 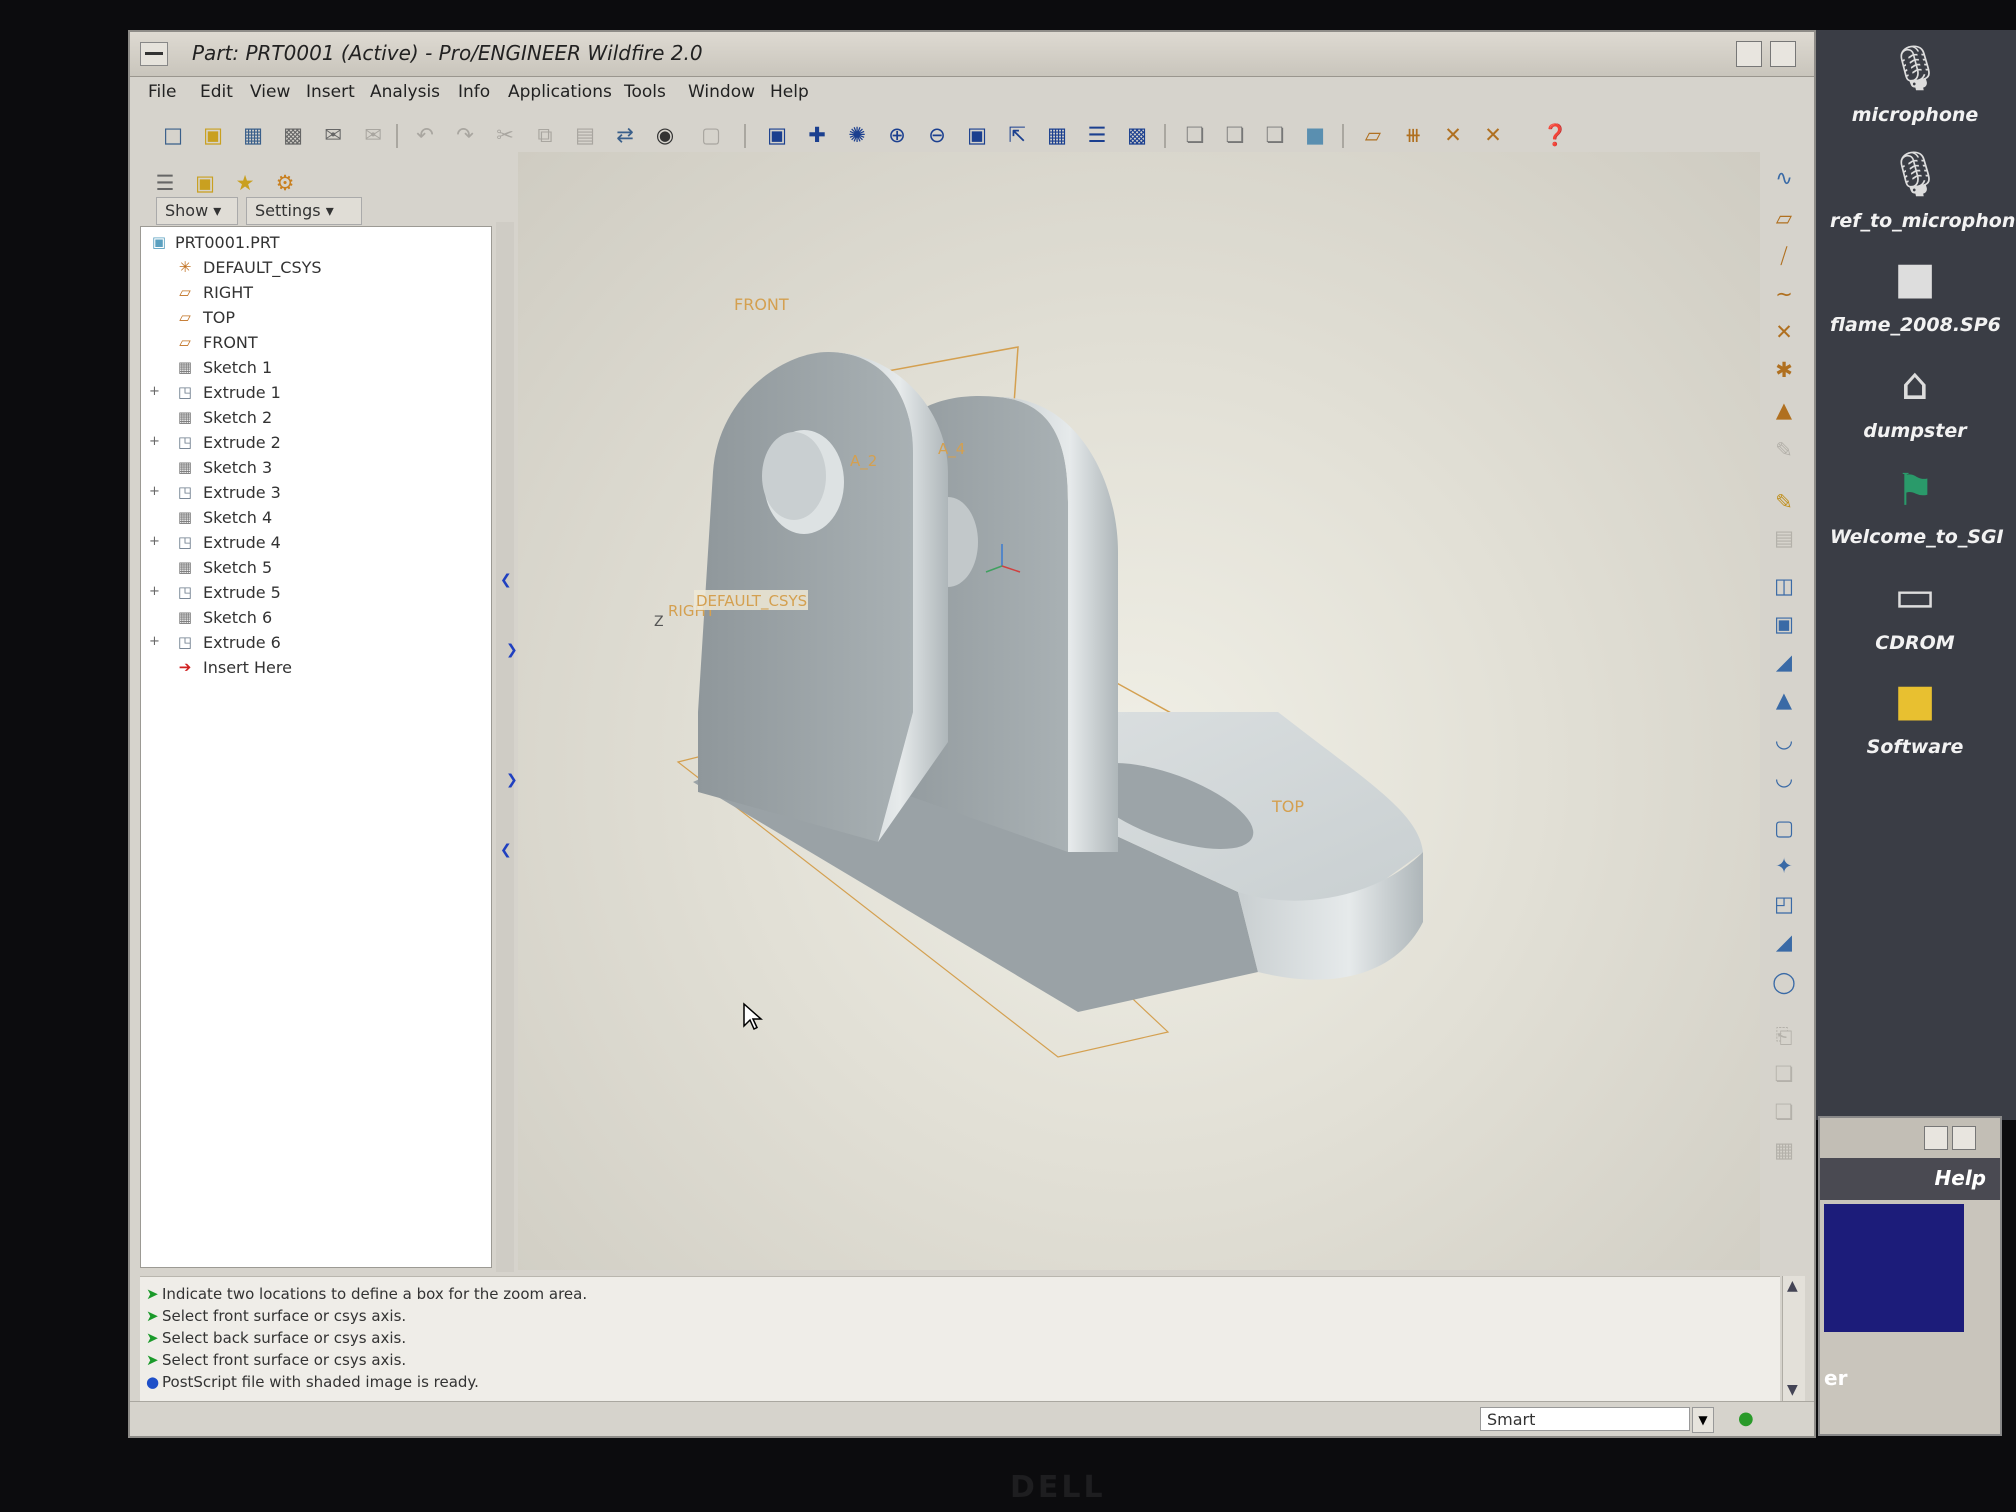 I want to click on send-icon: ✉, so click(x=333, y=135).